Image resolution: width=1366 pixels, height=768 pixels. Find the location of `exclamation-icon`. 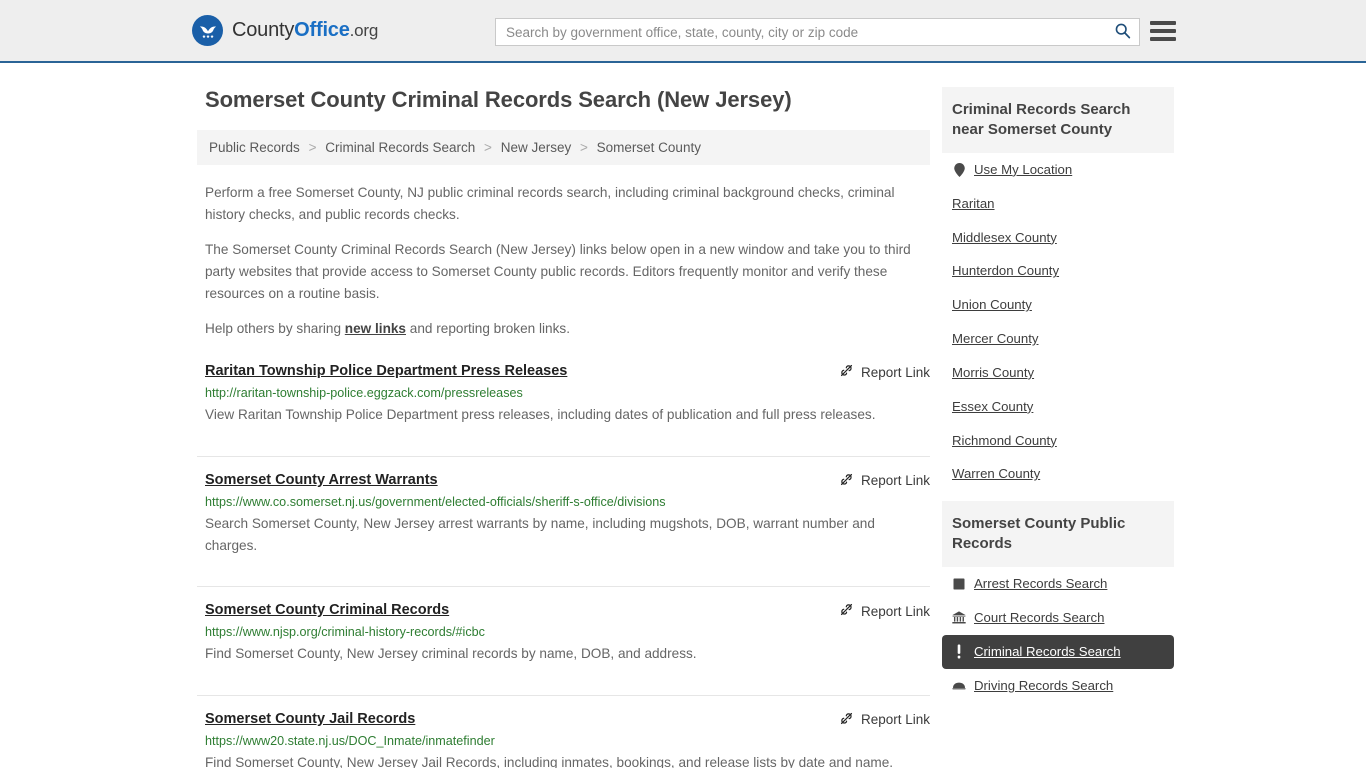

exclamation-icon is located at coordinates (959, 651).